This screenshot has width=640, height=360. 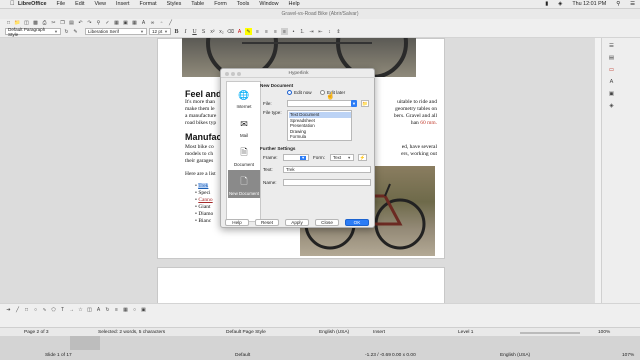 What do you see at coordinates (327, 169) in the screenshot?
I see `text-field: Trek` at bounding box center [327, 169].